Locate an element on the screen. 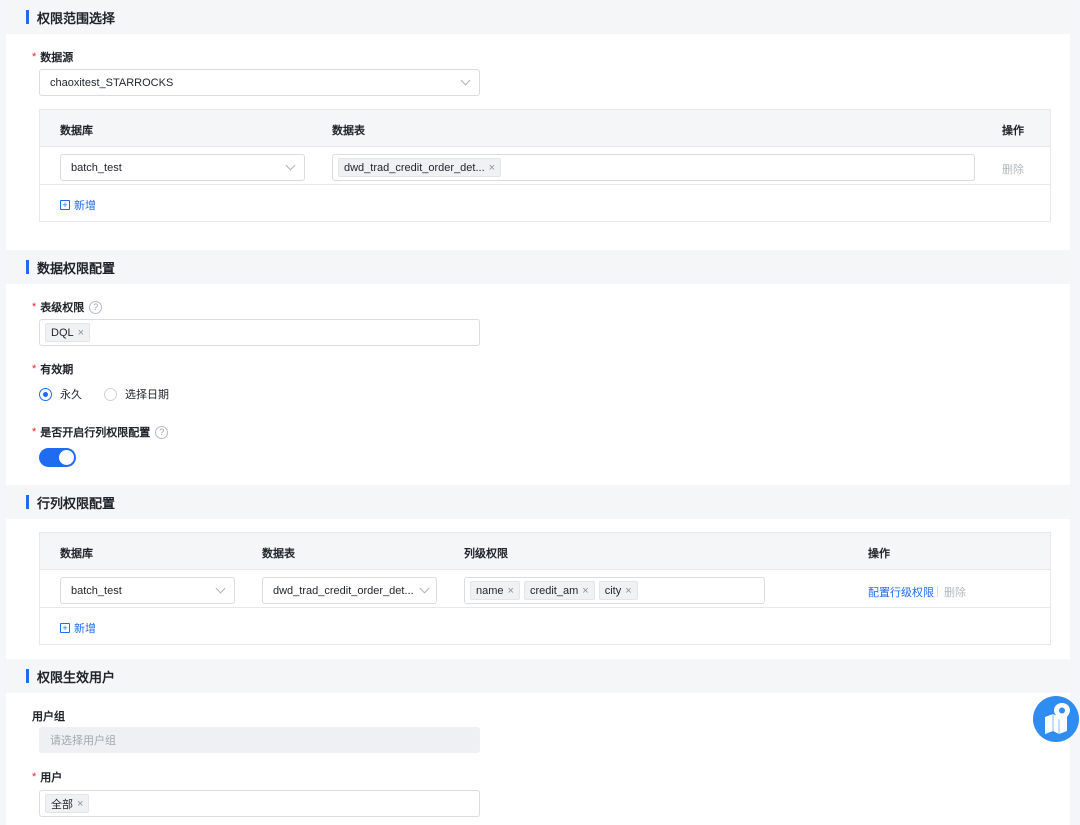  user-group-label-text: 用户组 is located at coordinates (48, 717).